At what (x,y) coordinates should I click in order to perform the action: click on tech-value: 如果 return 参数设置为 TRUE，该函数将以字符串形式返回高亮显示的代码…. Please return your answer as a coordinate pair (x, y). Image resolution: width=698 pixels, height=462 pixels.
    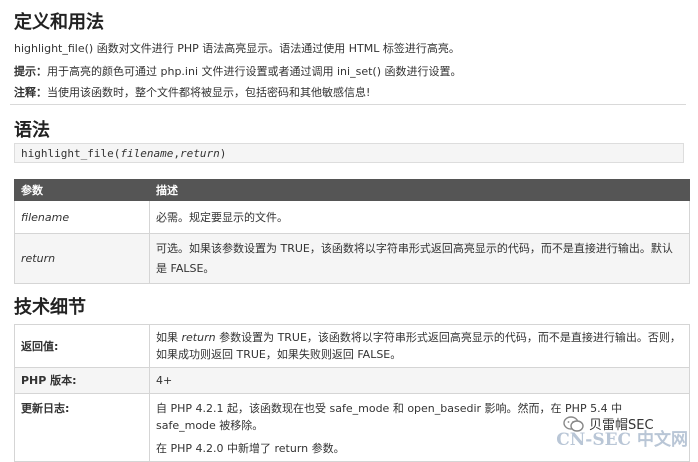
    Looking at the image, I should click on (419, 346).